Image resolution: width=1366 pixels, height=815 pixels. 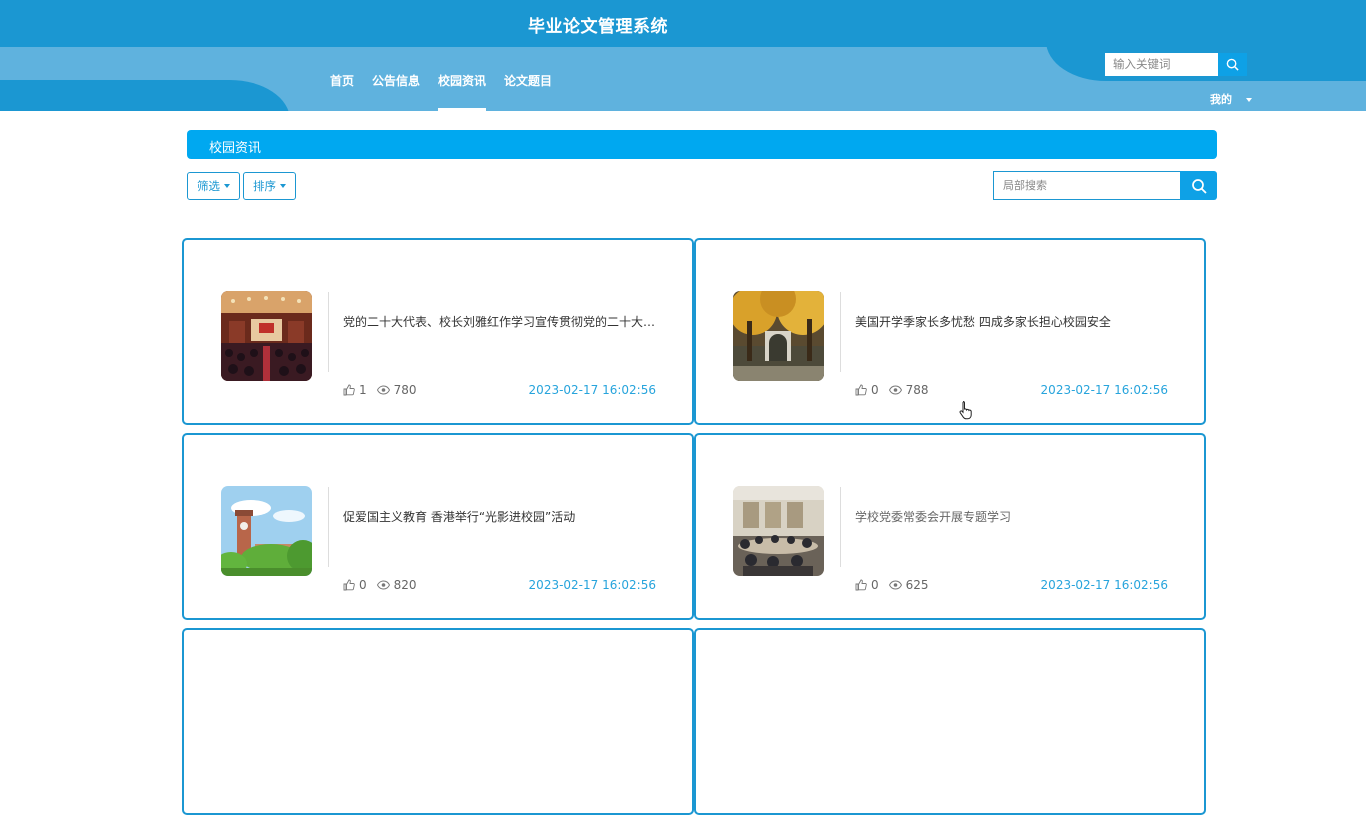 I want to click on site-title: 毕业论文管理系统, so click(x=598, y=27).